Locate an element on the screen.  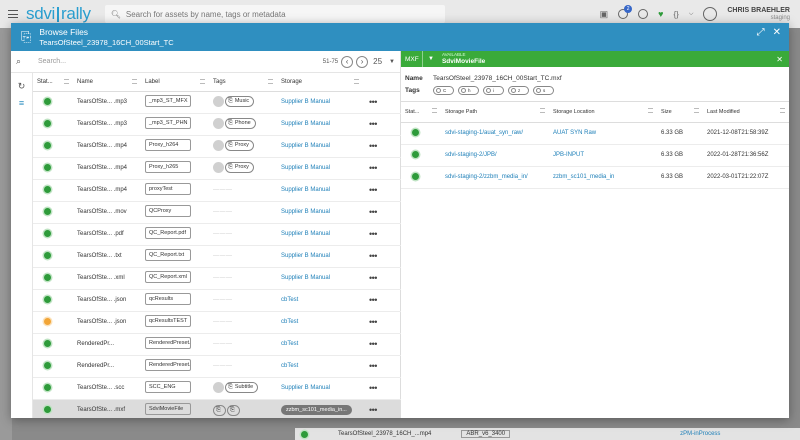
storage-path: sdvi-staging-2/zzbm_media_in/ is located at coordinates (495, 177).